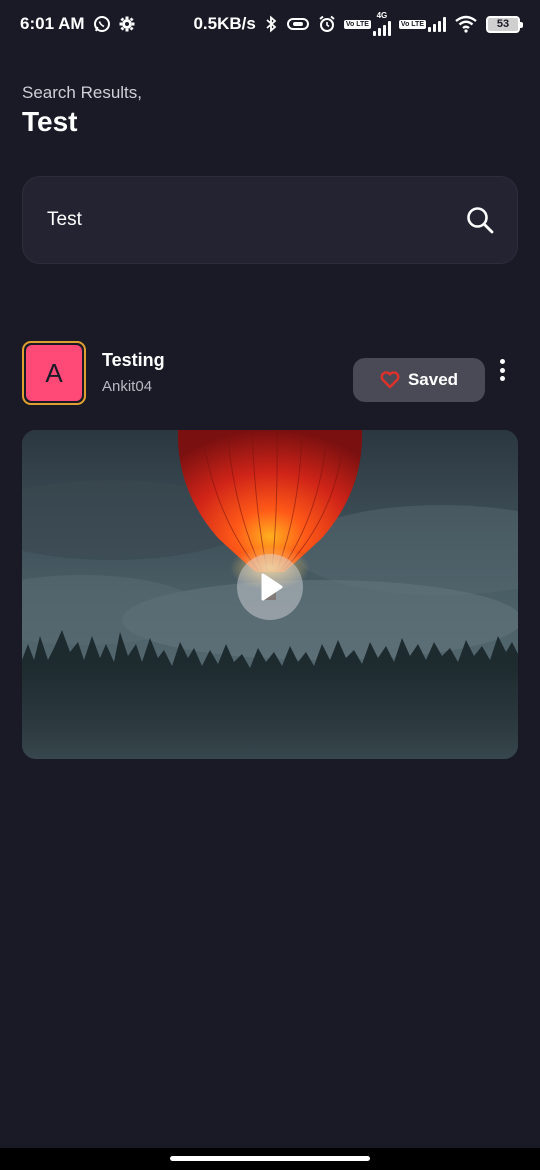 This screenshot has width=540, height=1170. I want to click on page-title: Test, so click(50, 121).